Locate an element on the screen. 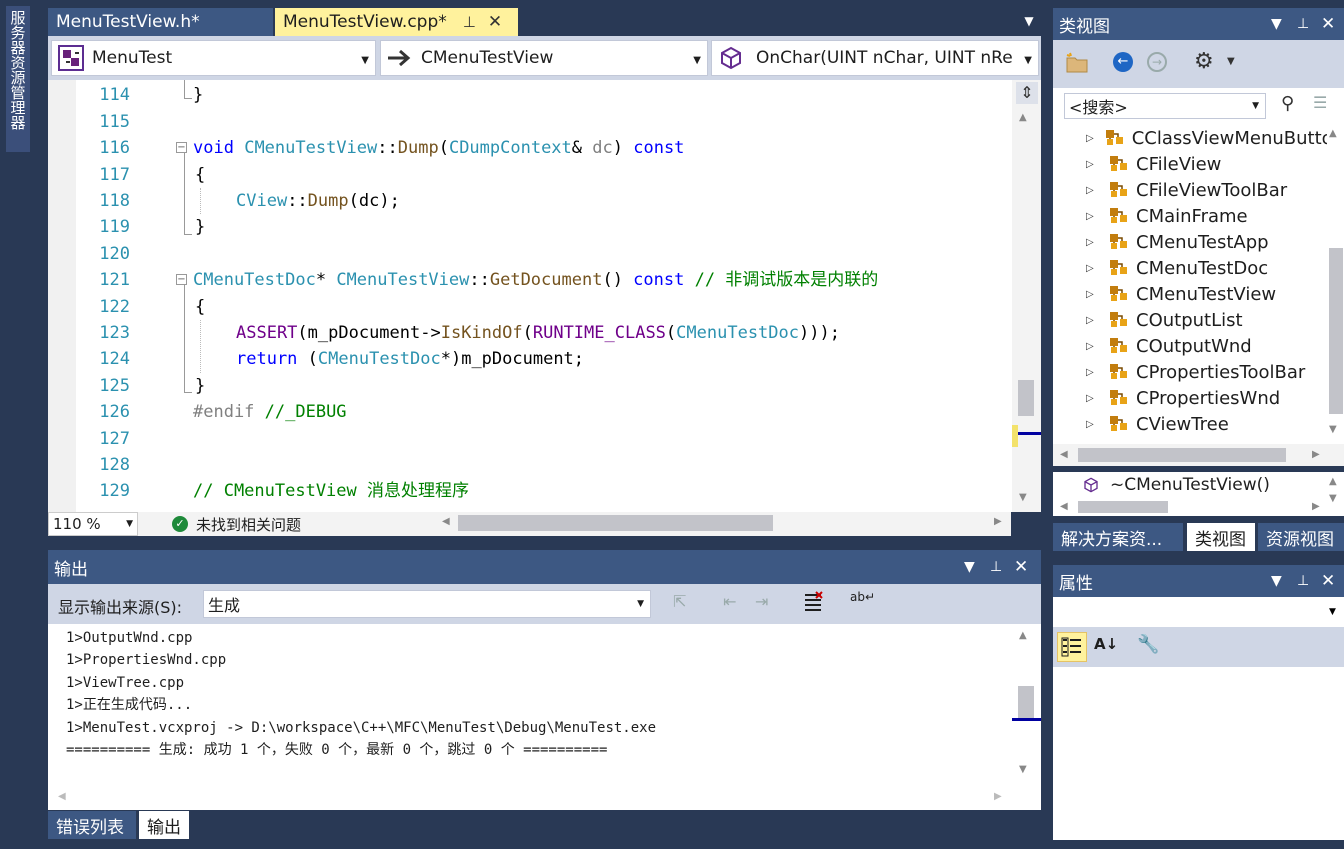 This screenshot has width=1344, height=849. line-number: 120 is located at coordinates (114, 254).